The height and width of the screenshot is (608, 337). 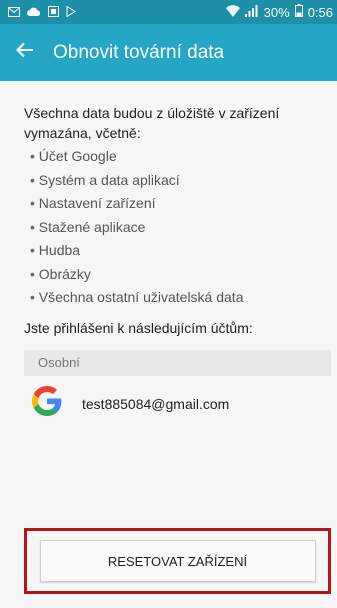 What do you see at coordinates (276, 12) in the screenshot?
I see `battery-percent: 30%` at bounding box center [276, 12].